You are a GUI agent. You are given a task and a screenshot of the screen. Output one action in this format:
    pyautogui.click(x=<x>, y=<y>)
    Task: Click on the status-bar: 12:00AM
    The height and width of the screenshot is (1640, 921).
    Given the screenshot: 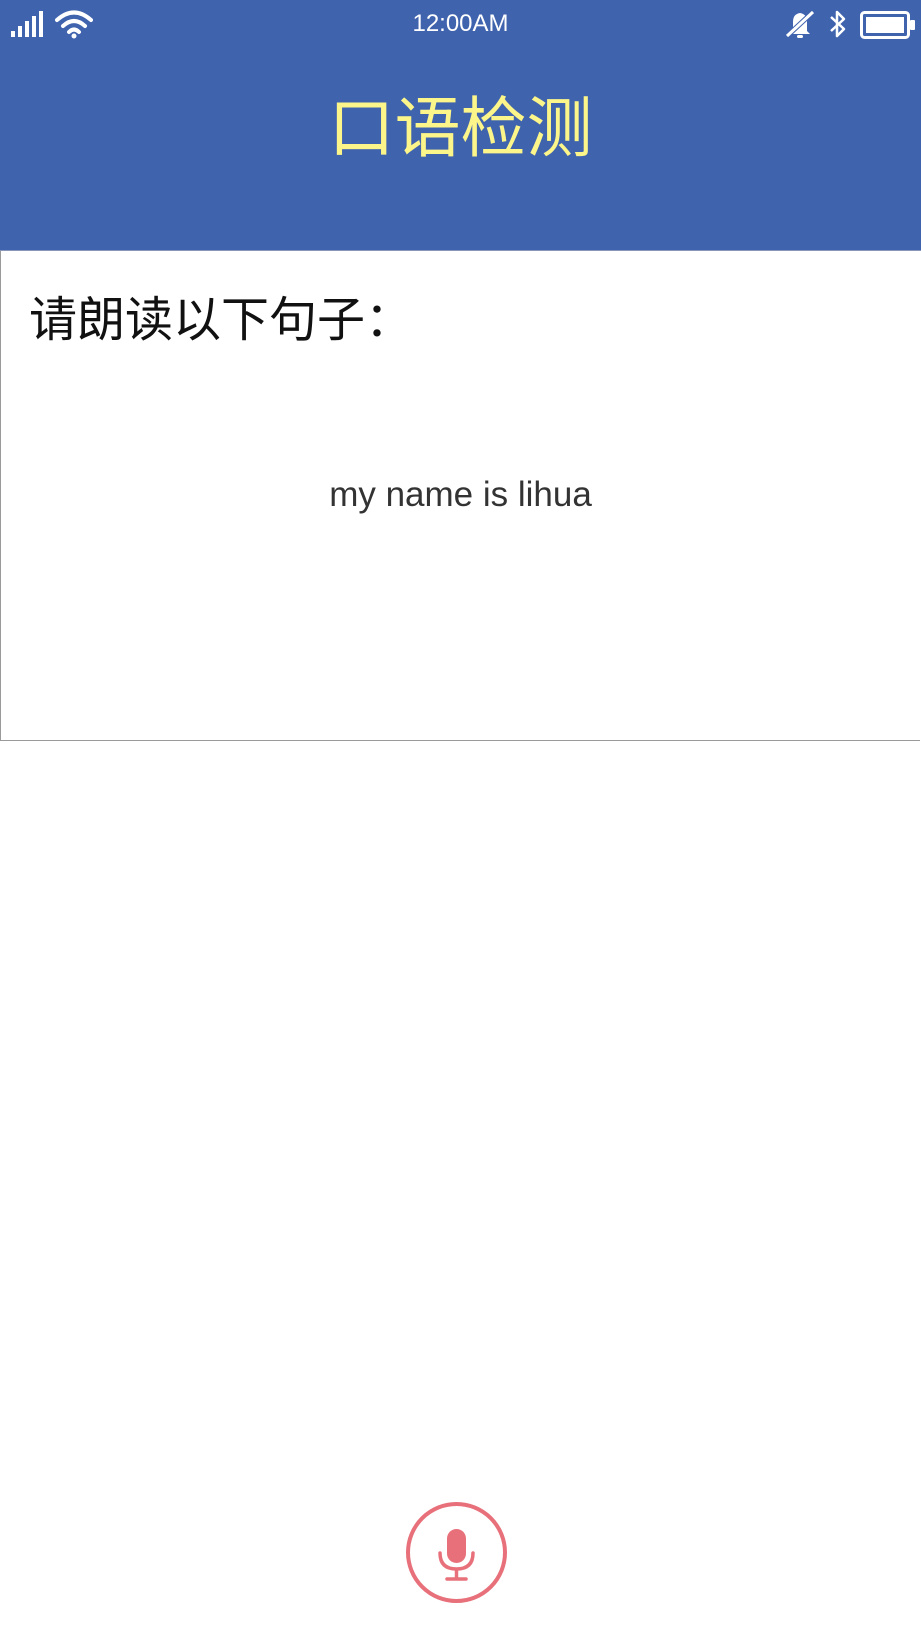 What is the action you would take?
    pyautogui.click(x=460, y=25)
    